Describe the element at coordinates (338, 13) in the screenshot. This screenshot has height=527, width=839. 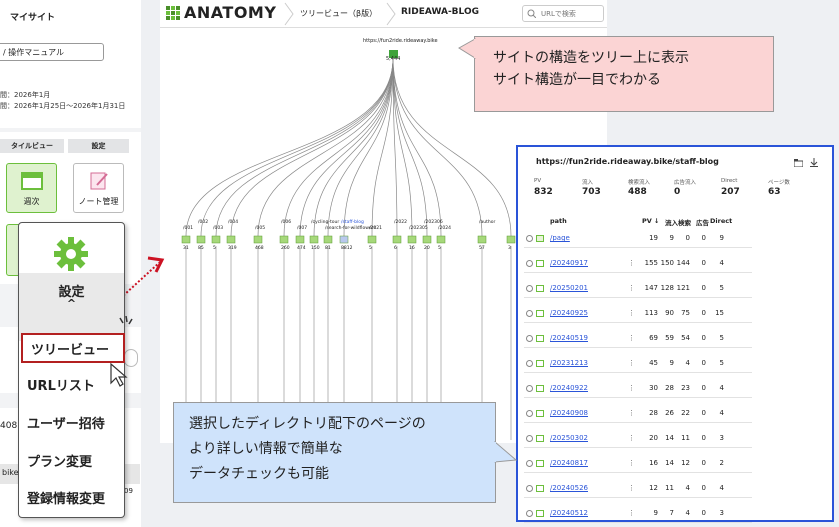
I see `breadcrumb: ツリービュー（β版）` at that location.